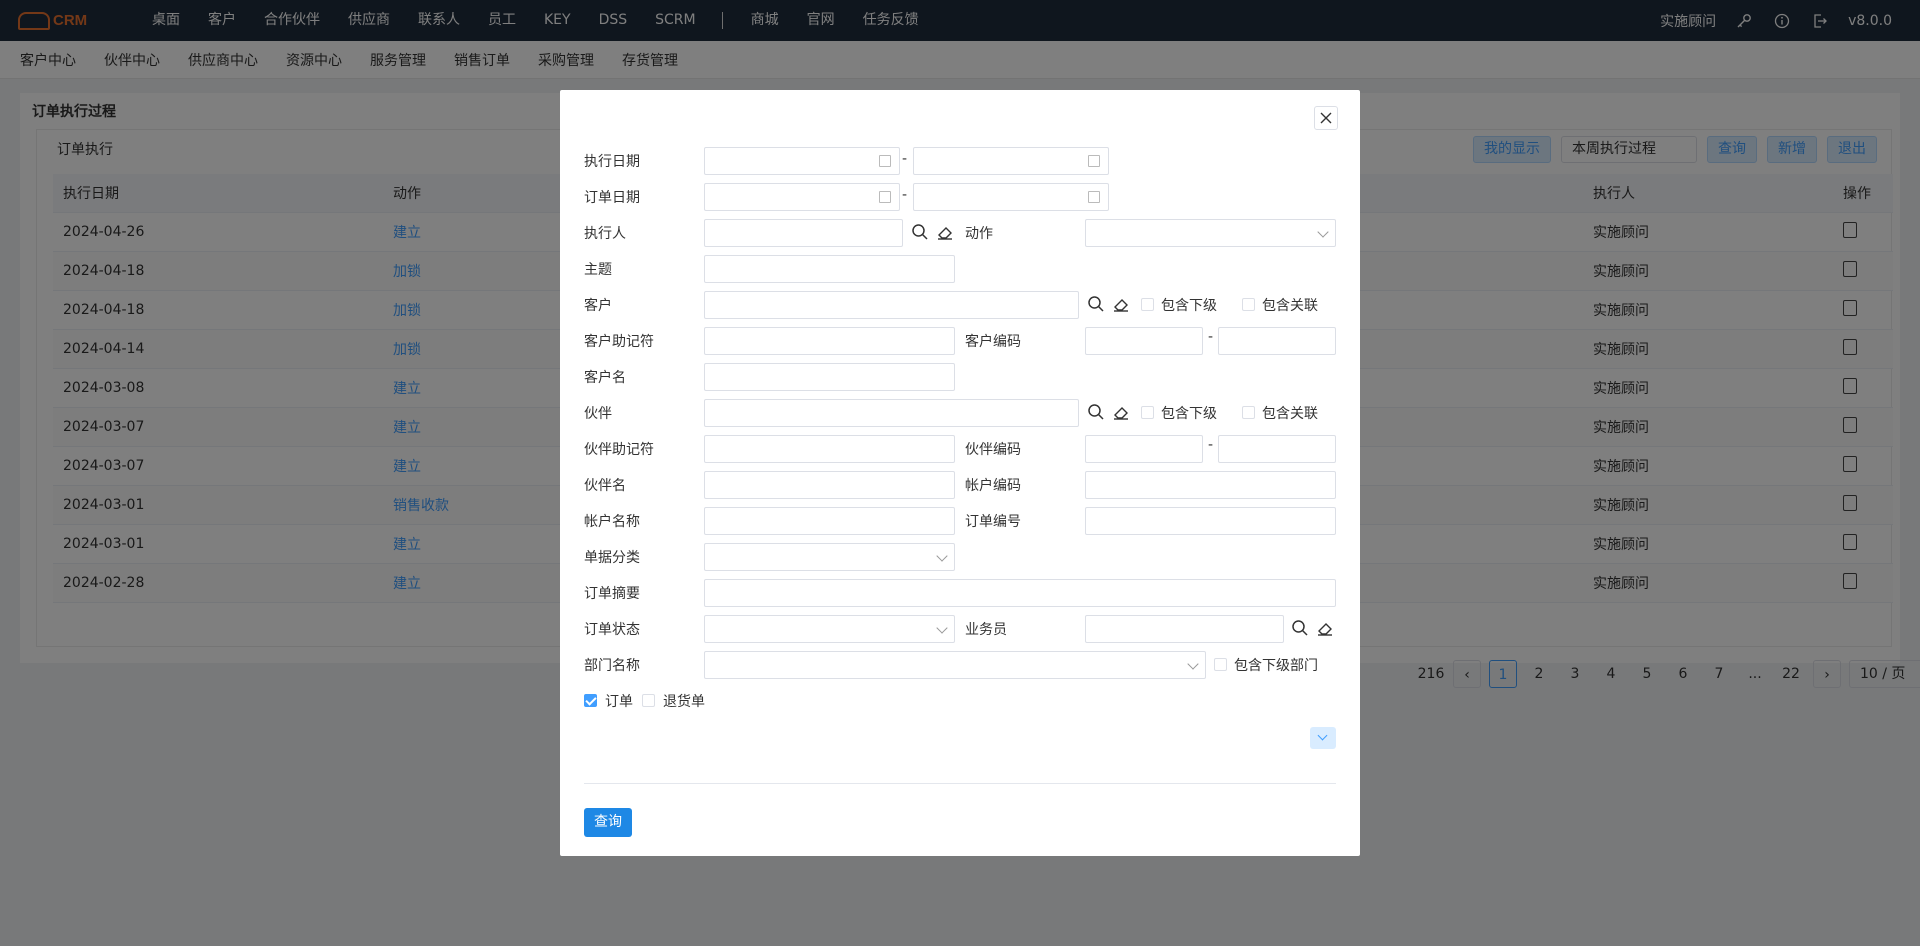  What do you see at coordinates (960, 783) in the screenshot?
I see `dialog-divider` at bounding box center [960, 783].